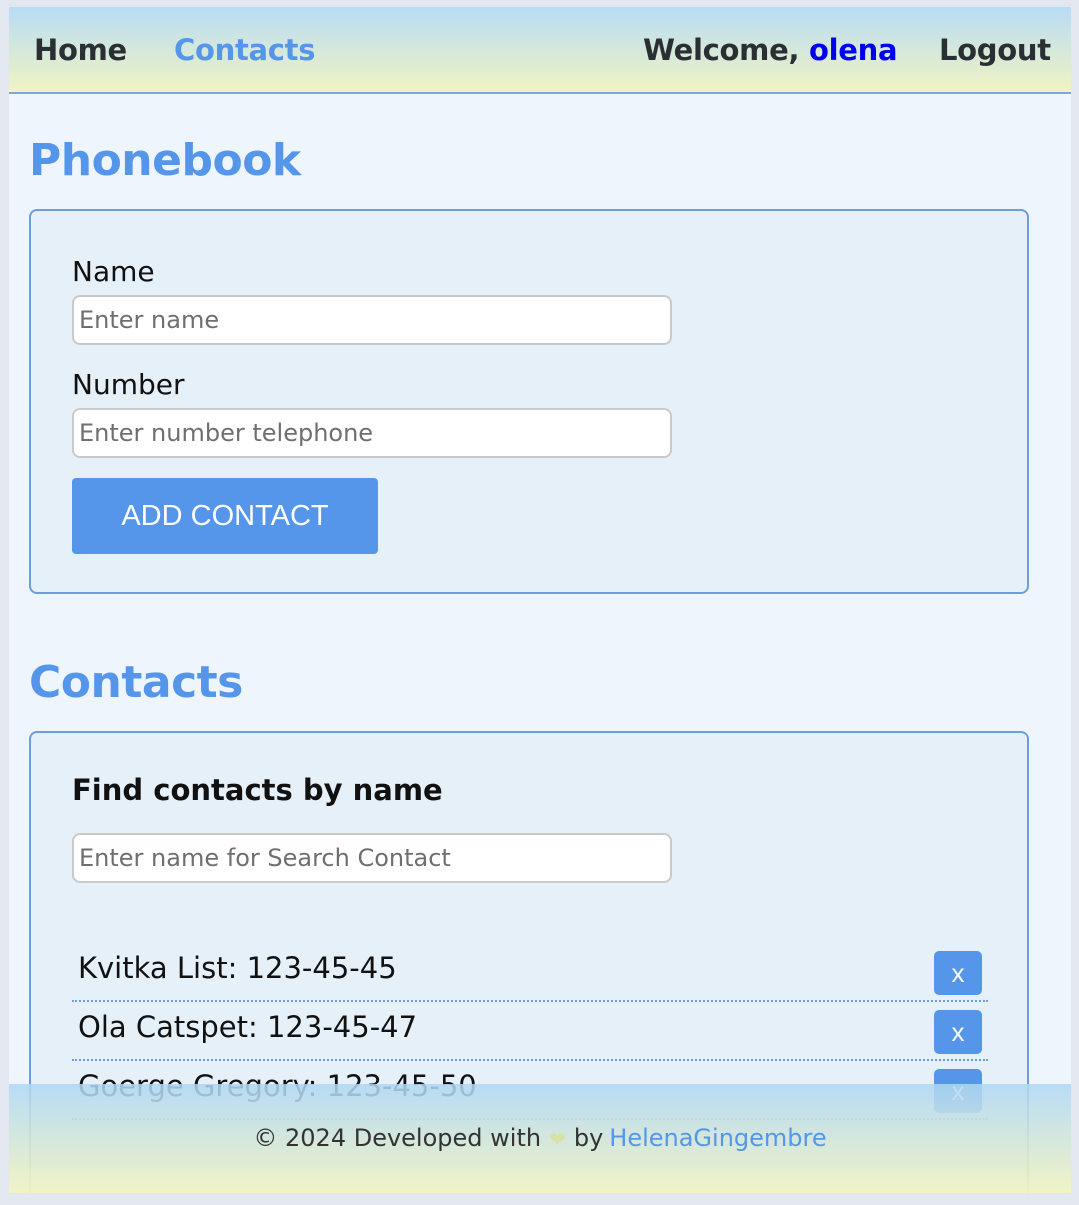 The width and height of the screenshot is (1079, 1205). I want to click on top-header: Home Contacts Welcome, olena Logout, so click(540, 50).